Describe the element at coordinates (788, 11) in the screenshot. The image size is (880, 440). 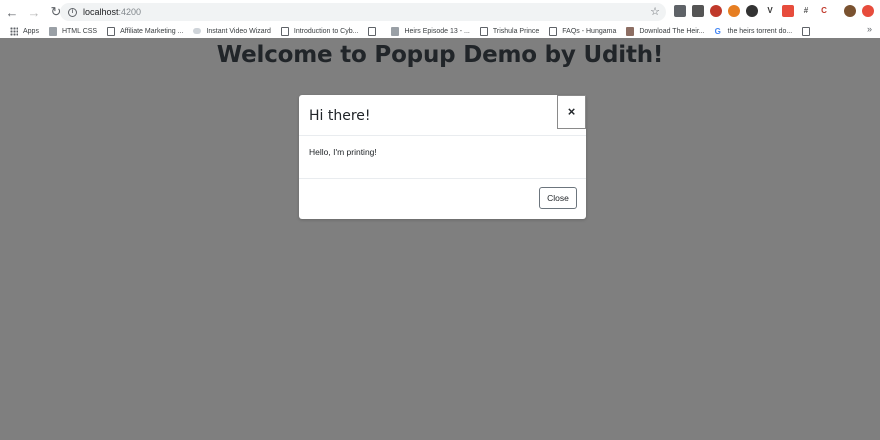
I see `notification-badge-icon` at that location.